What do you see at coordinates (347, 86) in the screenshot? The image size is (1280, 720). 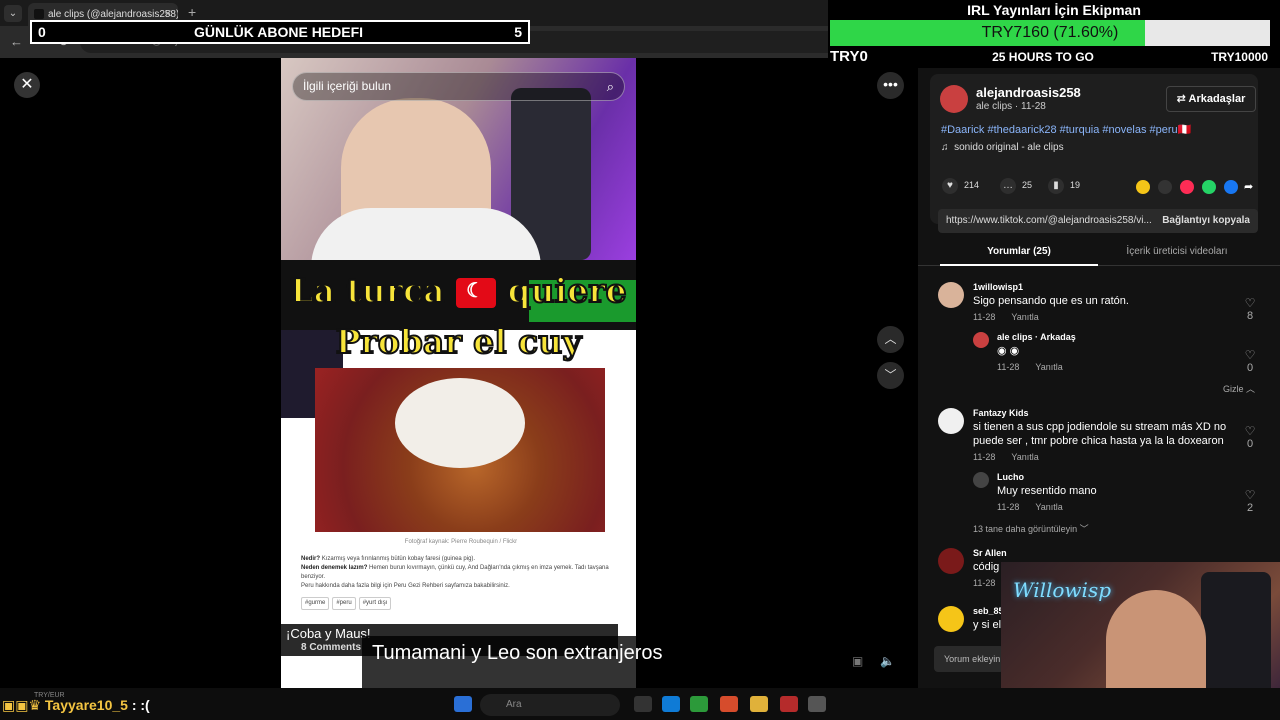 I see `related-search-placeholder: İlgili içeriği bulun` at bounding box center [347, 86].